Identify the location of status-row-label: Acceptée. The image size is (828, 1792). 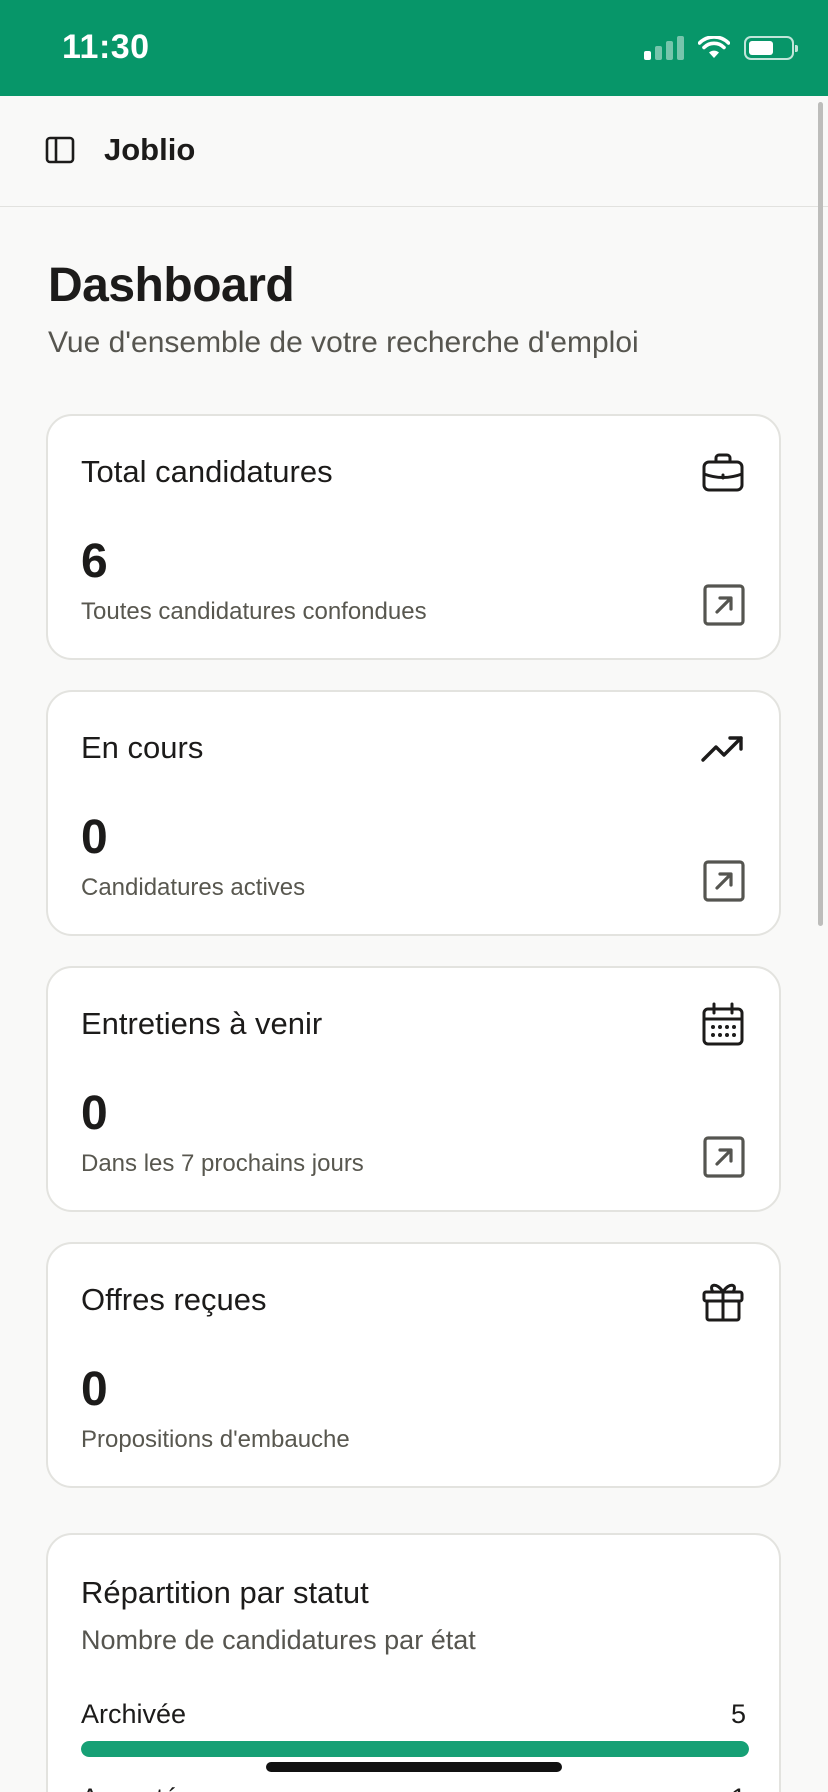
(137, 1787).